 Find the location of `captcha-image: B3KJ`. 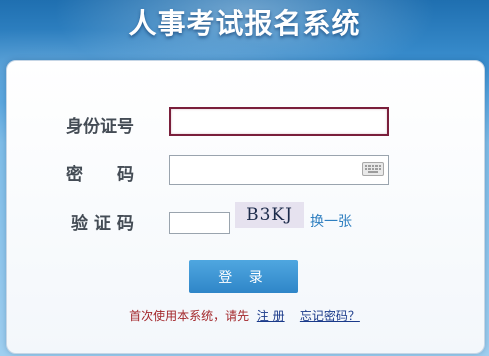

captcha-image: B3KJ is located at coordinates (269, 215).